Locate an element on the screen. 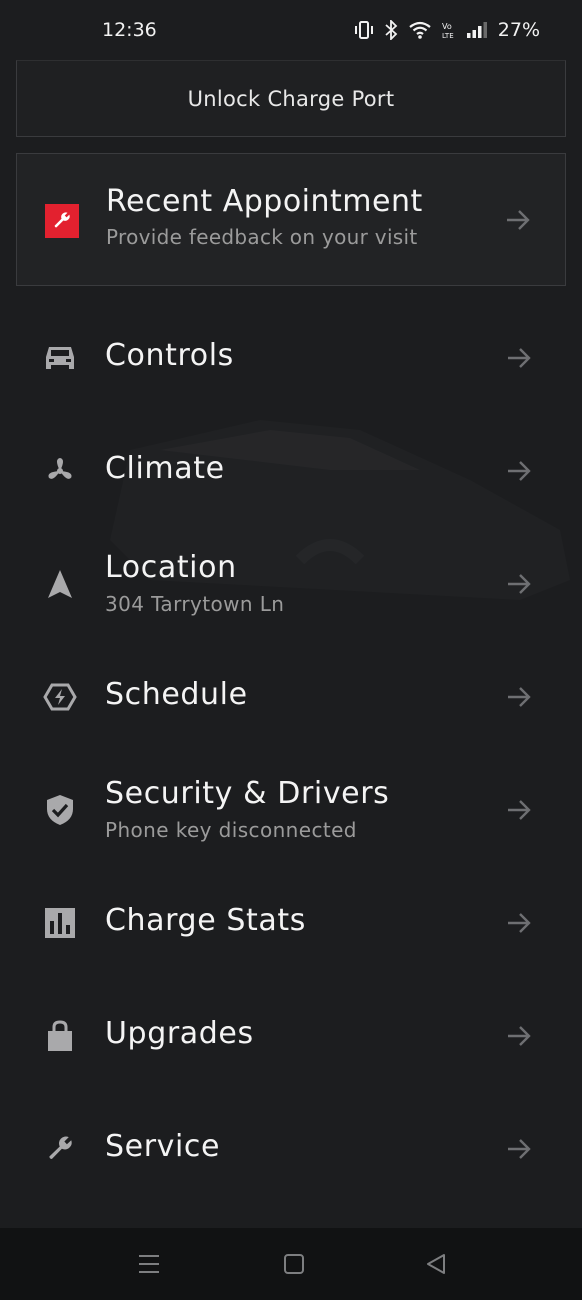 This screenshot has height=1300, width=582. shopping-bag-icon is located at coordinates (60, 1036).